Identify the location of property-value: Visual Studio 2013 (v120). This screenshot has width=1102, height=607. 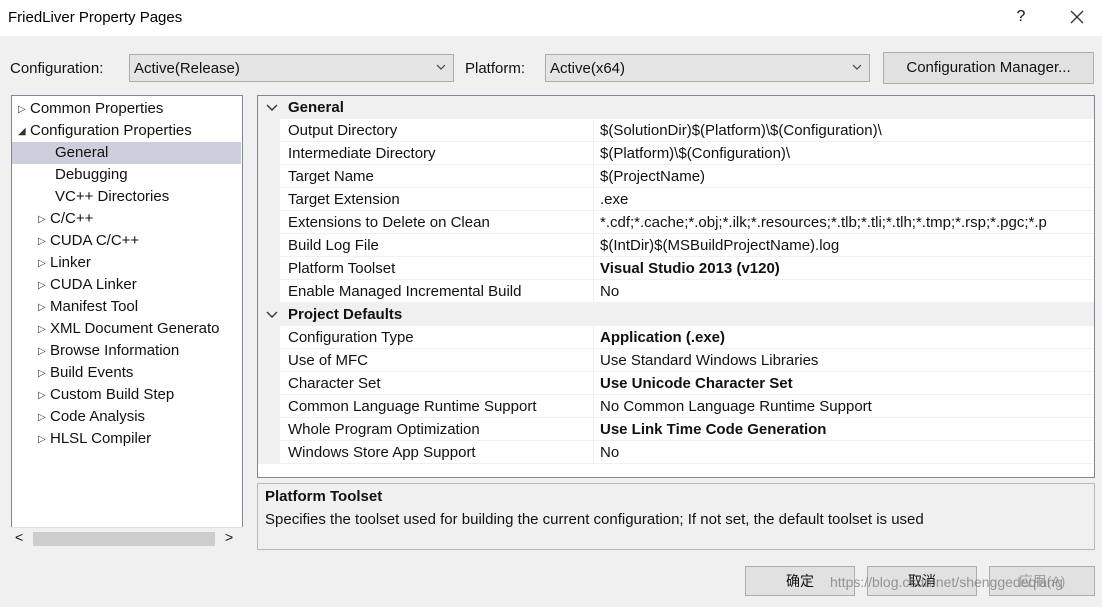
(690, 268).